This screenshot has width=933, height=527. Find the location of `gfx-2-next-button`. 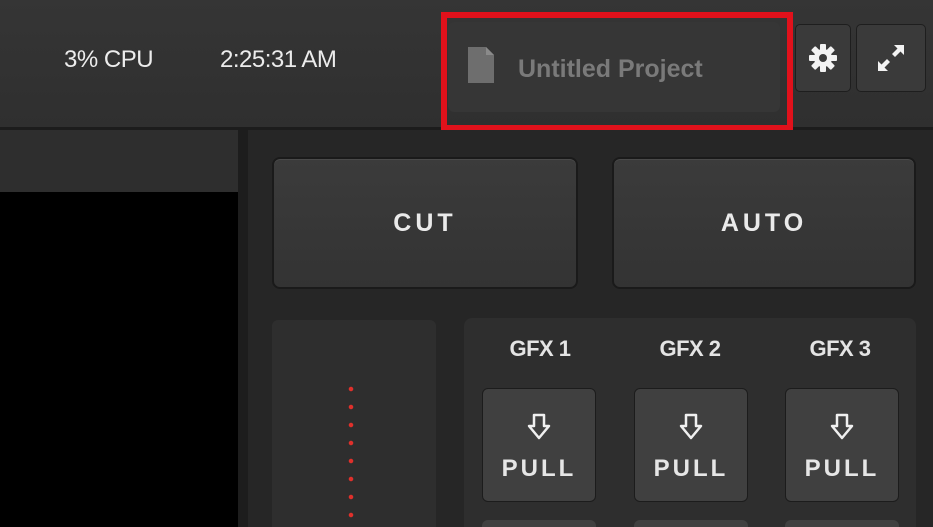

gfx-2-next-button is located at coordinates (691, 523).